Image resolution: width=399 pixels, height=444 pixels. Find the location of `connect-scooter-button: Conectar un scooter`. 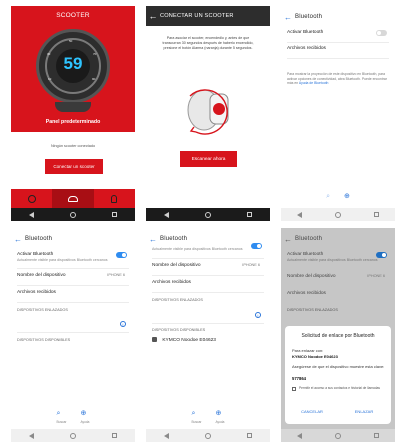

connect-scooter-button: Conectar un scooter is located at coordinates (74, 166).